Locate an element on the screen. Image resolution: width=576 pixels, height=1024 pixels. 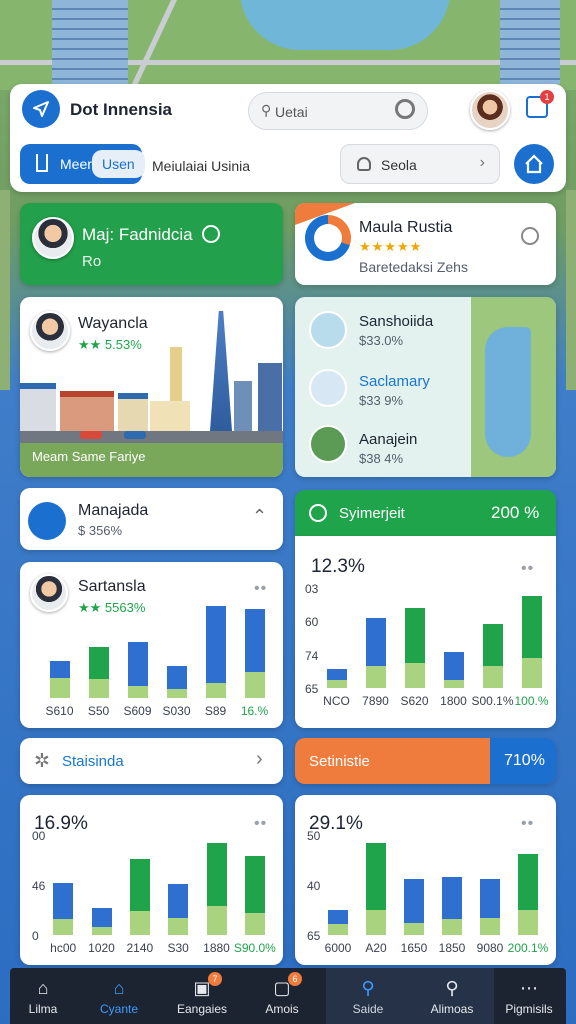
nav-badge: 6 is located at coordinates (295, 979).